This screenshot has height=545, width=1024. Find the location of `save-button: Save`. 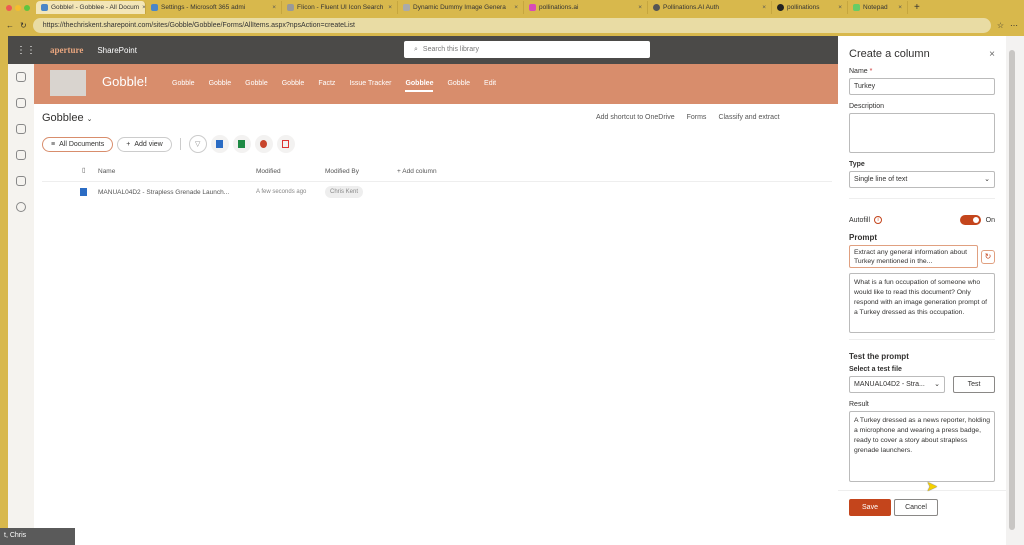

save-button: Save is located at coordinates (870, 507).